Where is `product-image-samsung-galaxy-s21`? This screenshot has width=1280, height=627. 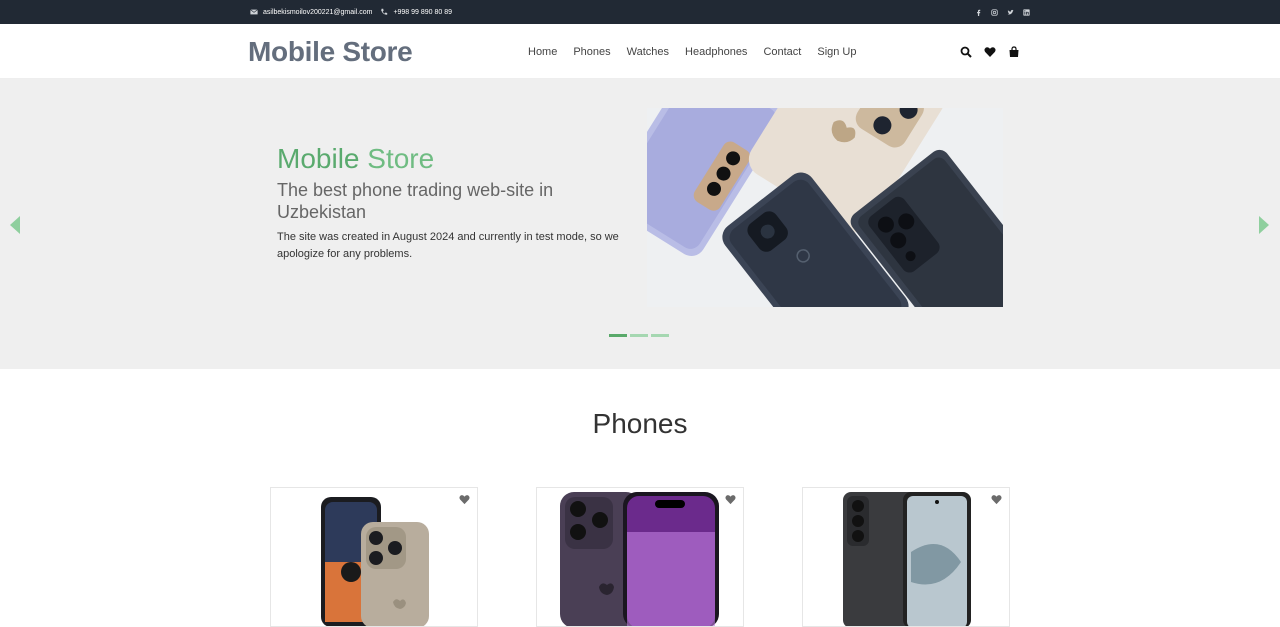 product-image-samsung-galaxy-s21 is located at coordinates (907, 559).